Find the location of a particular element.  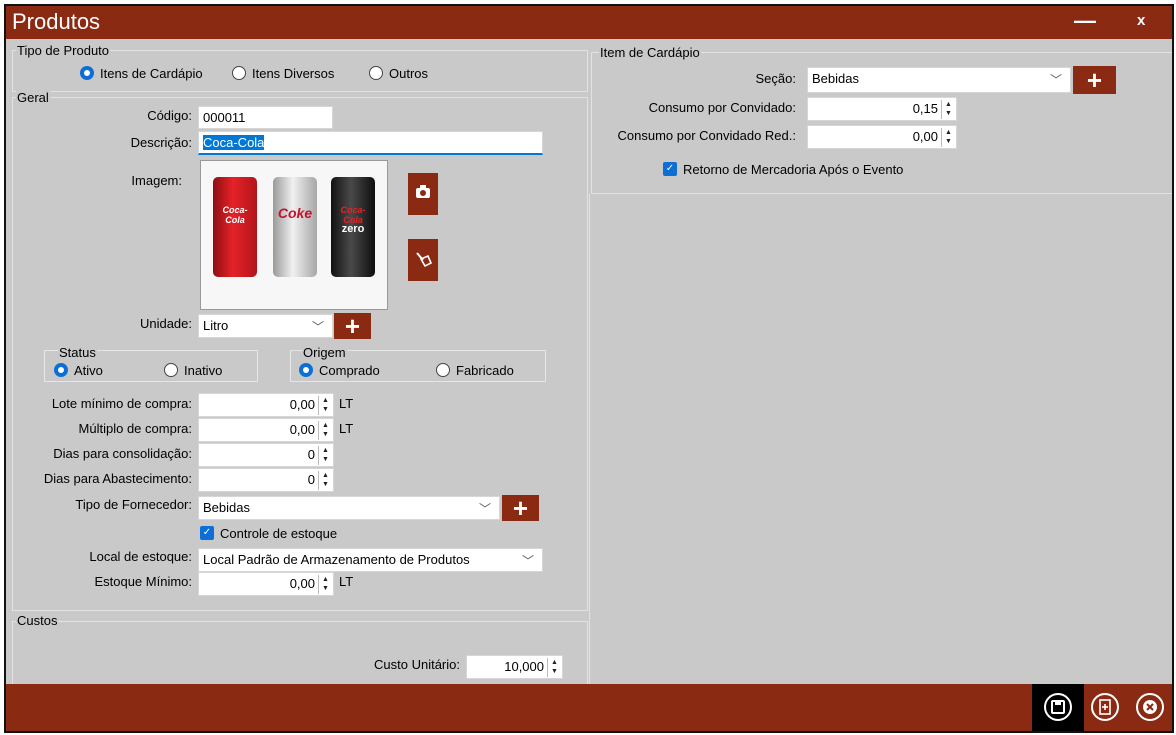

descricao-field: Coca-Cola is located at coordinates (370, 143).